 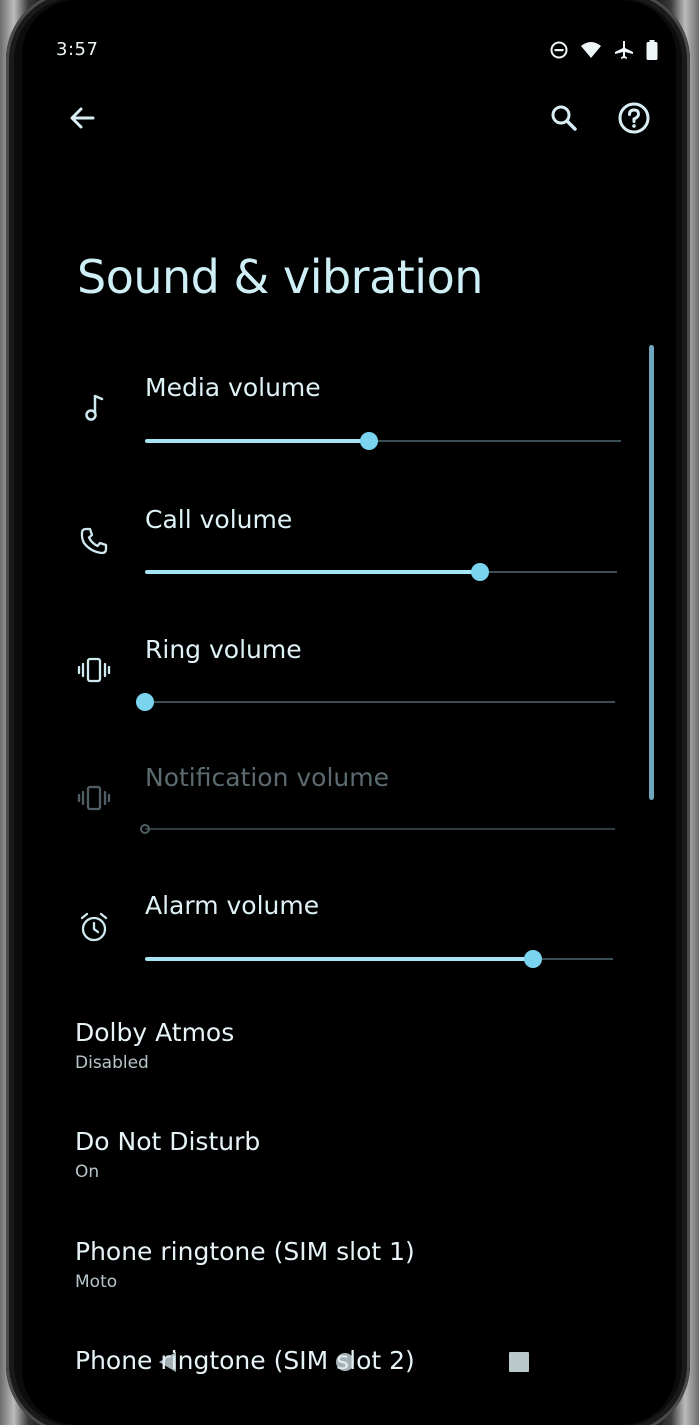 I want to click on ring-volume-label: Ring volume, so click(x=223, y=649).